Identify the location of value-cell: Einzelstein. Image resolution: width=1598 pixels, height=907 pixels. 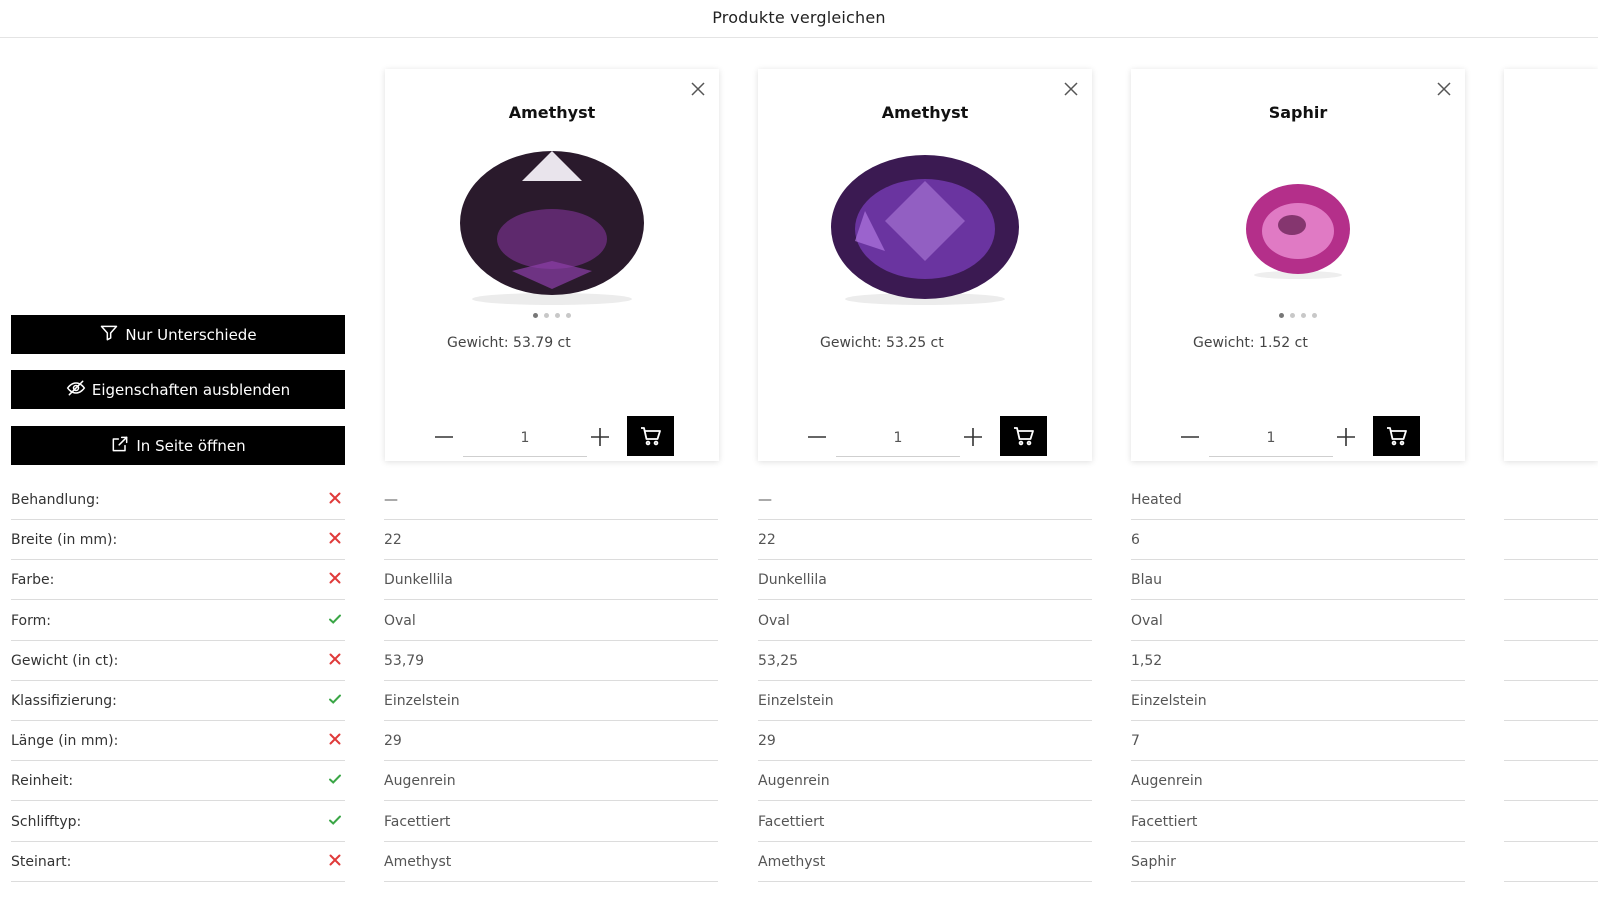
(551, 701).